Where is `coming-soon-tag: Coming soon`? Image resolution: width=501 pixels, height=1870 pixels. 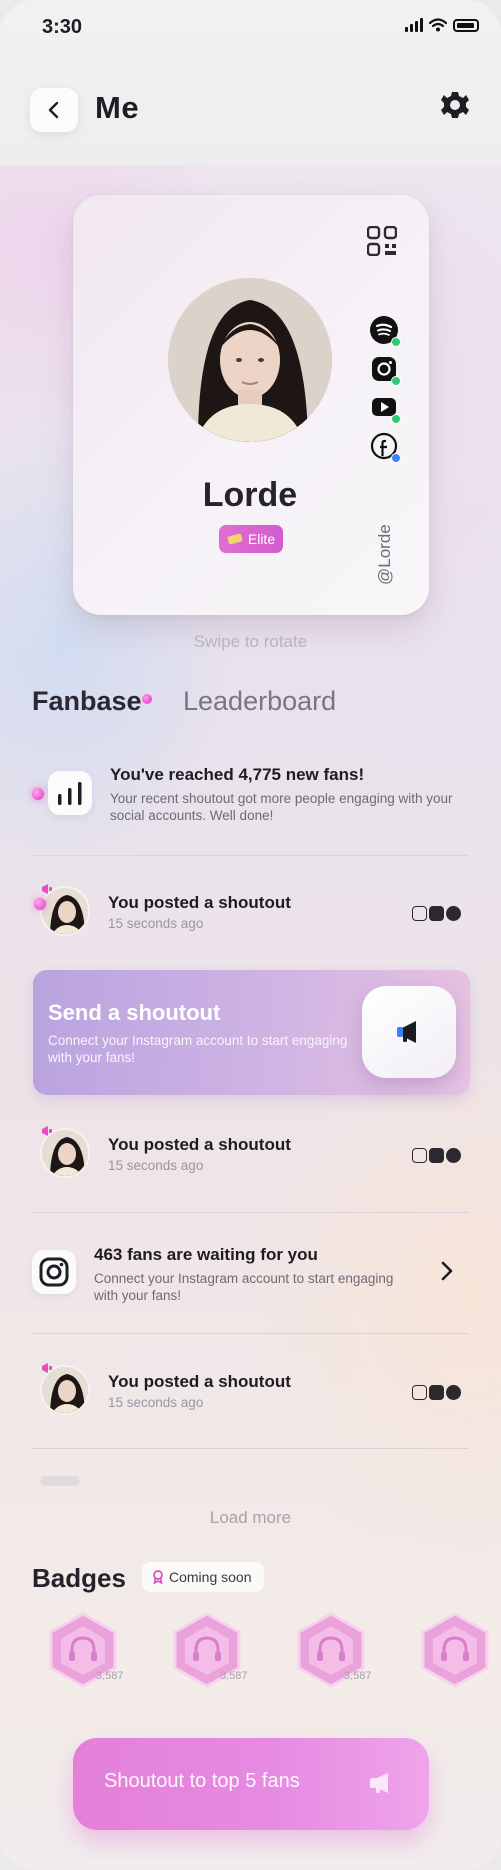
coming-soon-tag: Coming soon is located at coordinates (203, 1577).